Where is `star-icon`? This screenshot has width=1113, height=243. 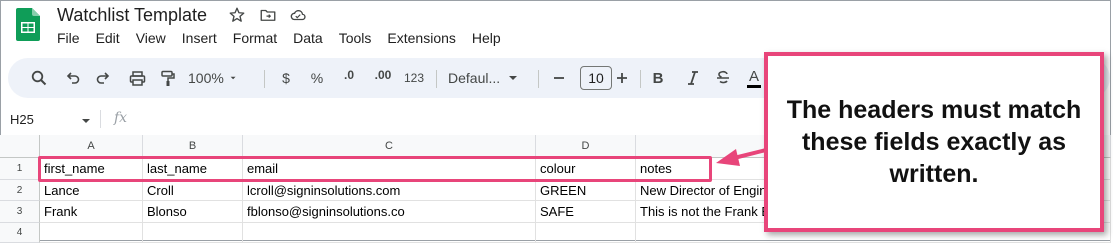 star-icon is located at coordinates (237, 15).